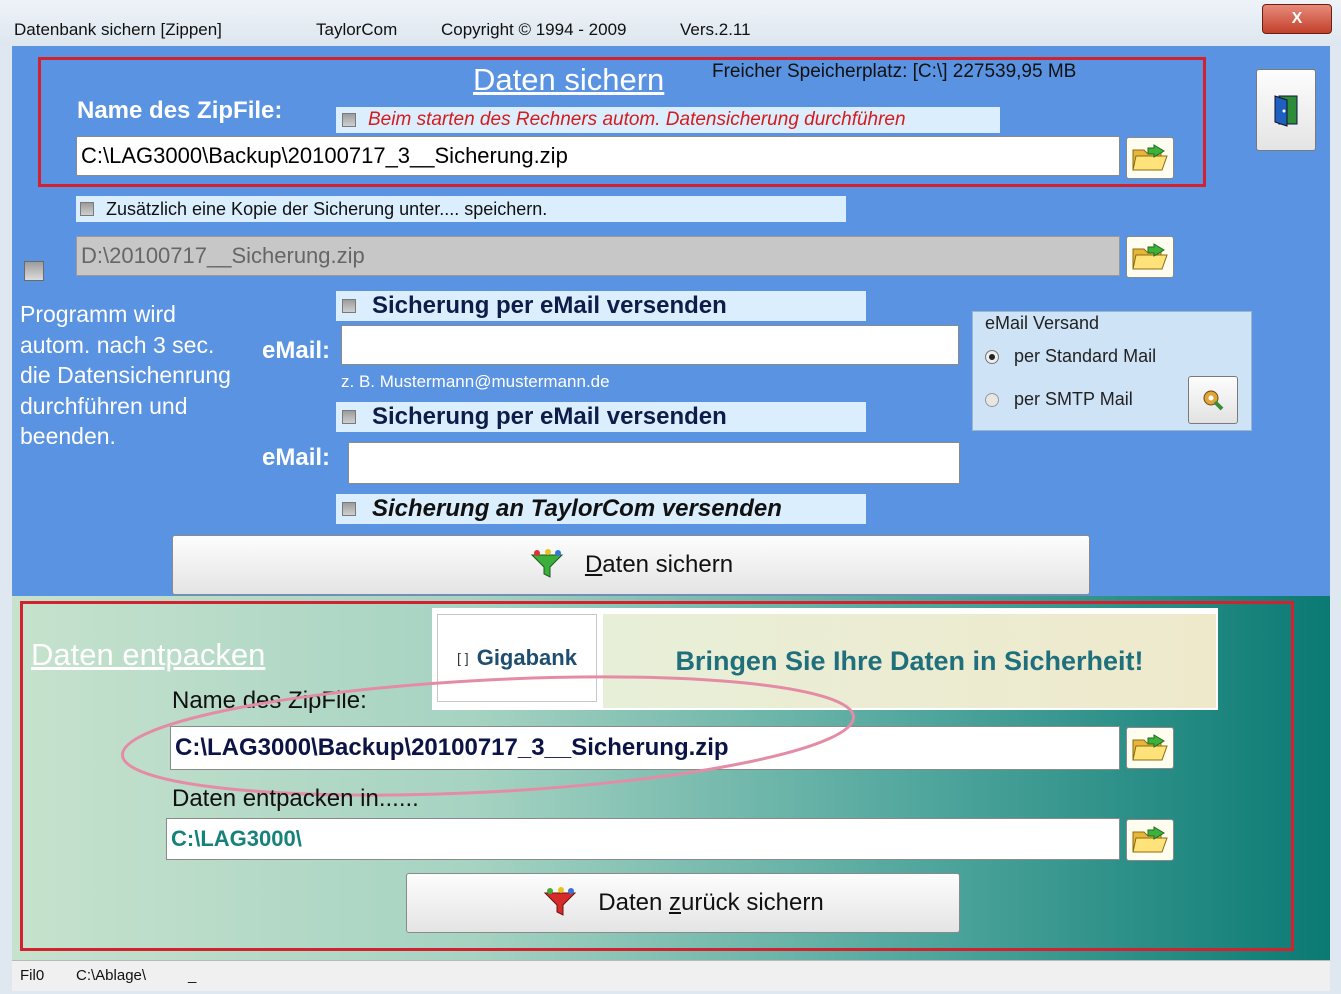 This screenshot has width=1341, height=994. Describe the element at coordinates (192, 975) in the screenshot. I see `status-field-3: _` at that location.